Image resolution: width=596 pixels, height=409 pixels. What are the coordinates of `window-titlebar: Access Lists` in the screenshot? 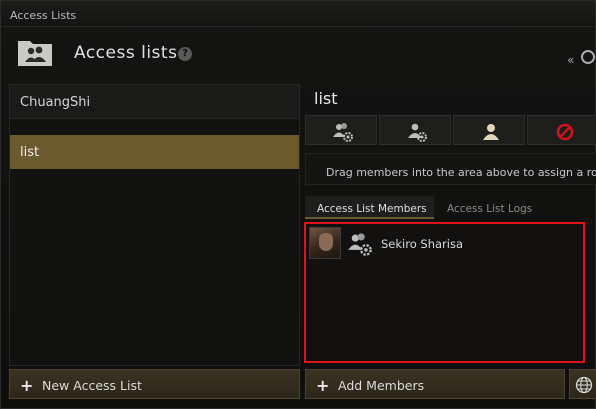 It's located at (298, 14).